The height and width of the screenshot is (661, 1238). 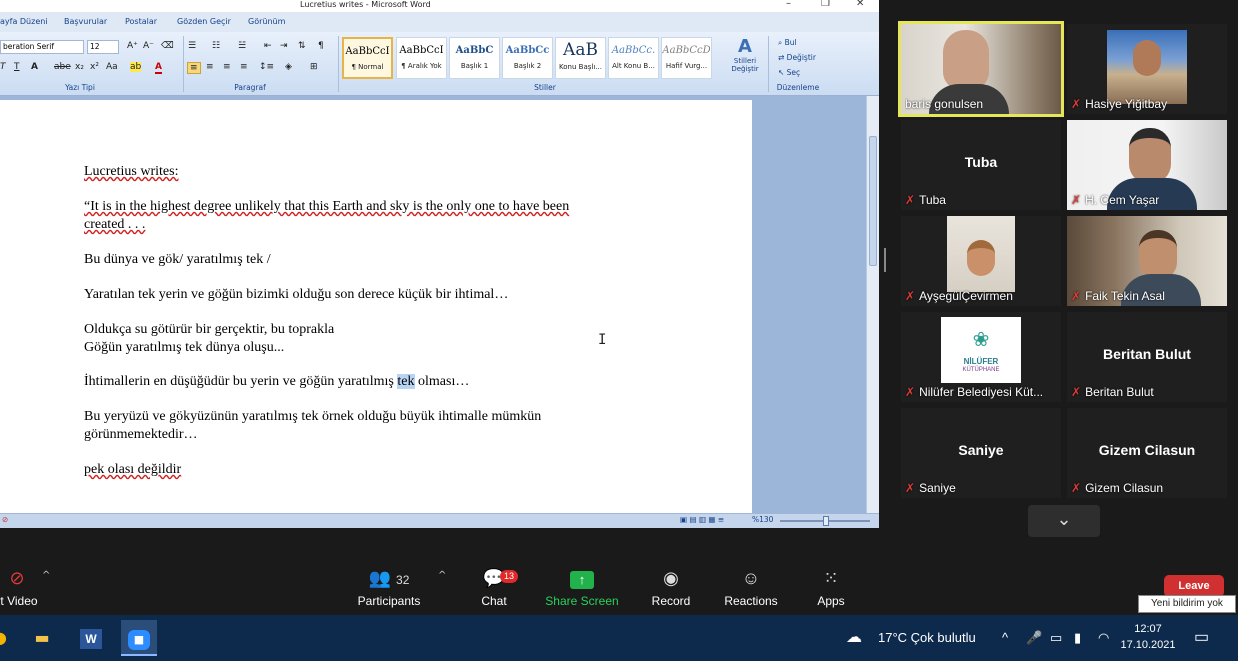 I want to click on participant-tile: baris gonulsen, so click(x=981, y=69).